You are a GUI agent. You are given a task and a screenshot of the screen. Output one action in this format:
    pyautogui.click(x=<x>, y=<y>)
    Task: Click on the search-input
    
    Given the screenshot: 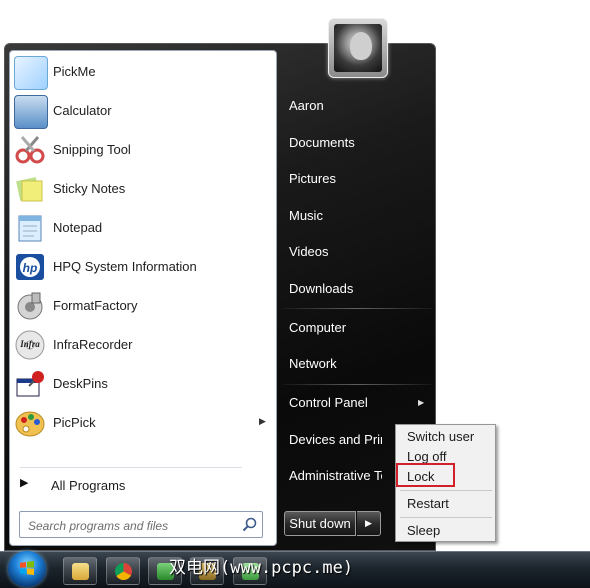 What is the action you would take?
    pyautogui.click(x=130, y=525)
    